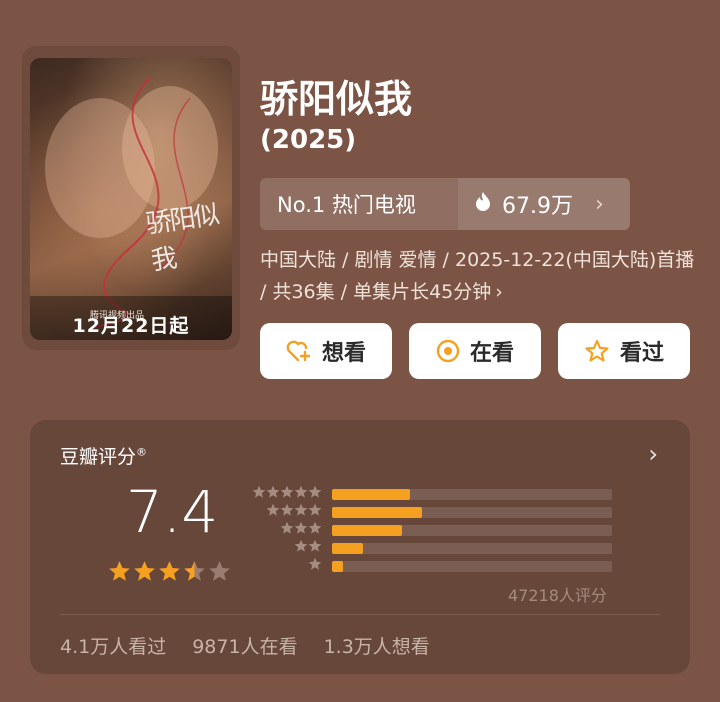 The image size is (720, 702). Describe the element at coordinates (343, 353) in the screenshot. I see `want-label: 想看` at that location.